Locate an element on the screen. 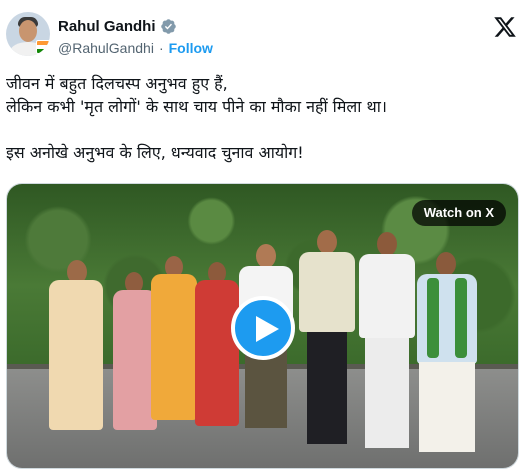  tweet-text-line-1: जीवन में बहुत दिलचस्प अनुभव हुए हैं, is located at coordinates (117, 83).